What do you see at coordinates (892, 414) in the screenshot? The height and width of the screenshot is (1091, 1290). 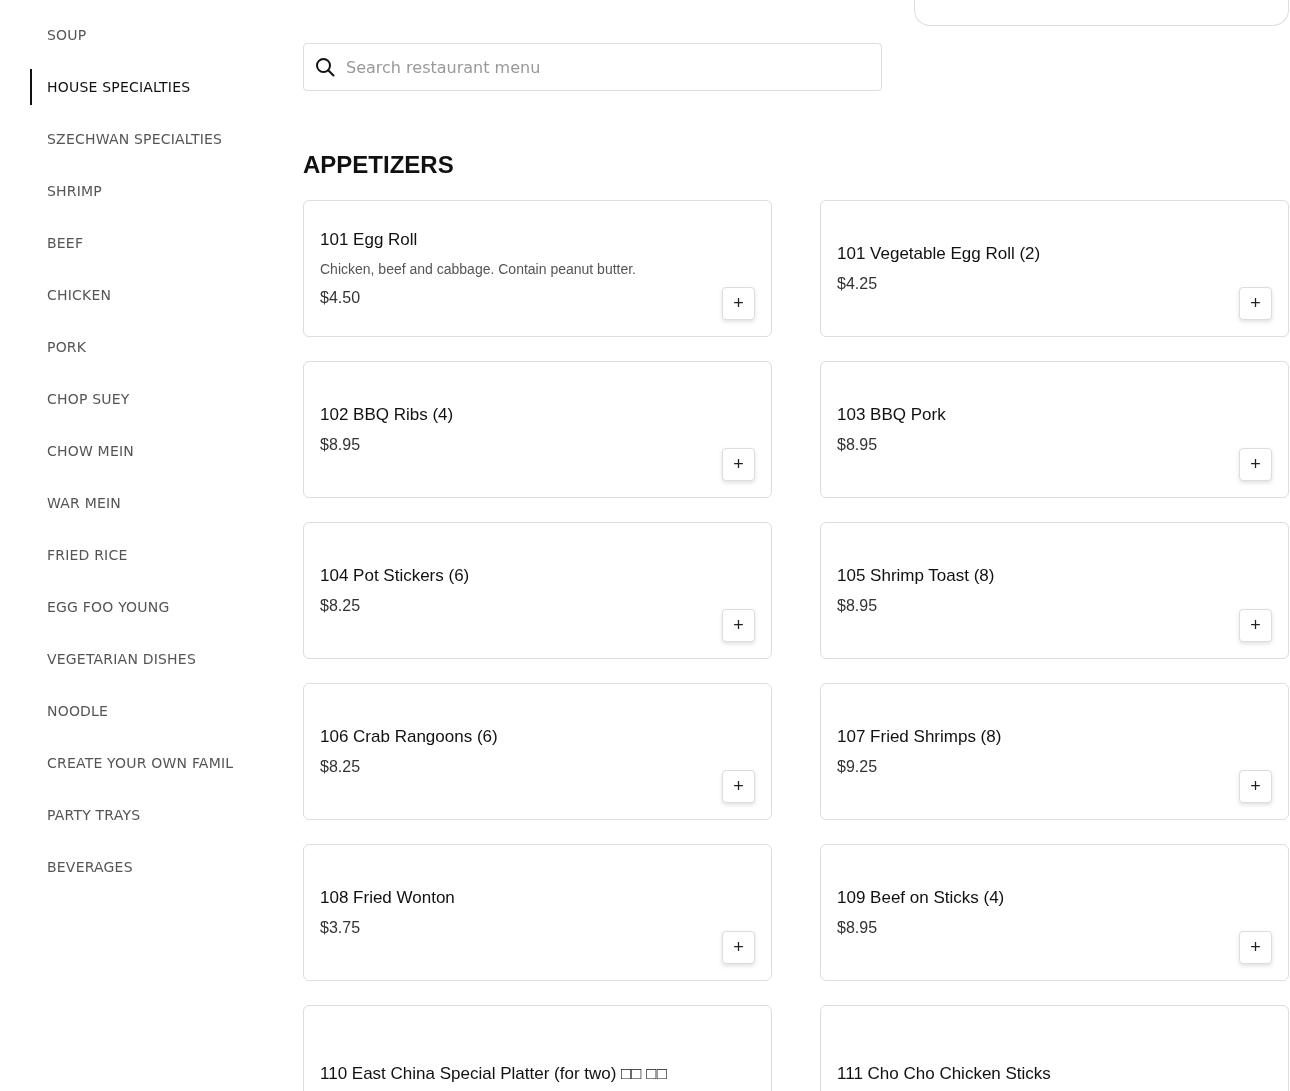 I see `item-name: 103 BBQ Pork` at bounding box center [892, 414].